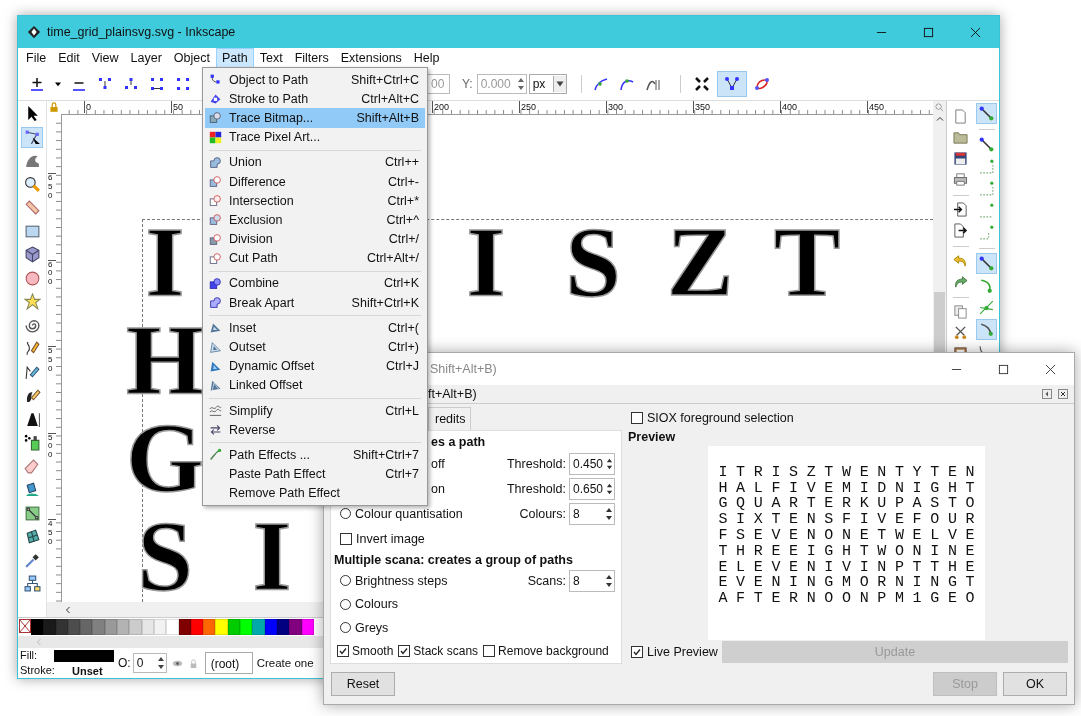 This screenshot has height=716, width=1081. Describe the element at coordinates (720, 417) in the screenshot. I see `option-label: SIOX foreground selection` at that location.